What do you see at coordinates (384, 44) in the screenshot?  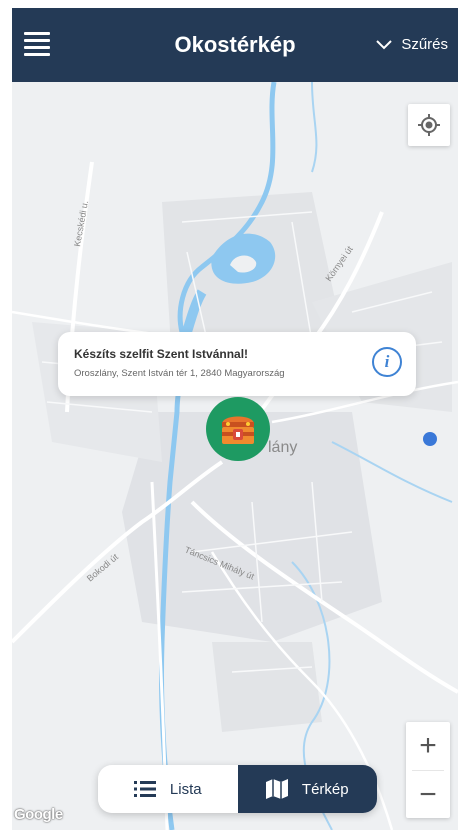 I see `chevron-down-icon` at bounding box center [384, 44].